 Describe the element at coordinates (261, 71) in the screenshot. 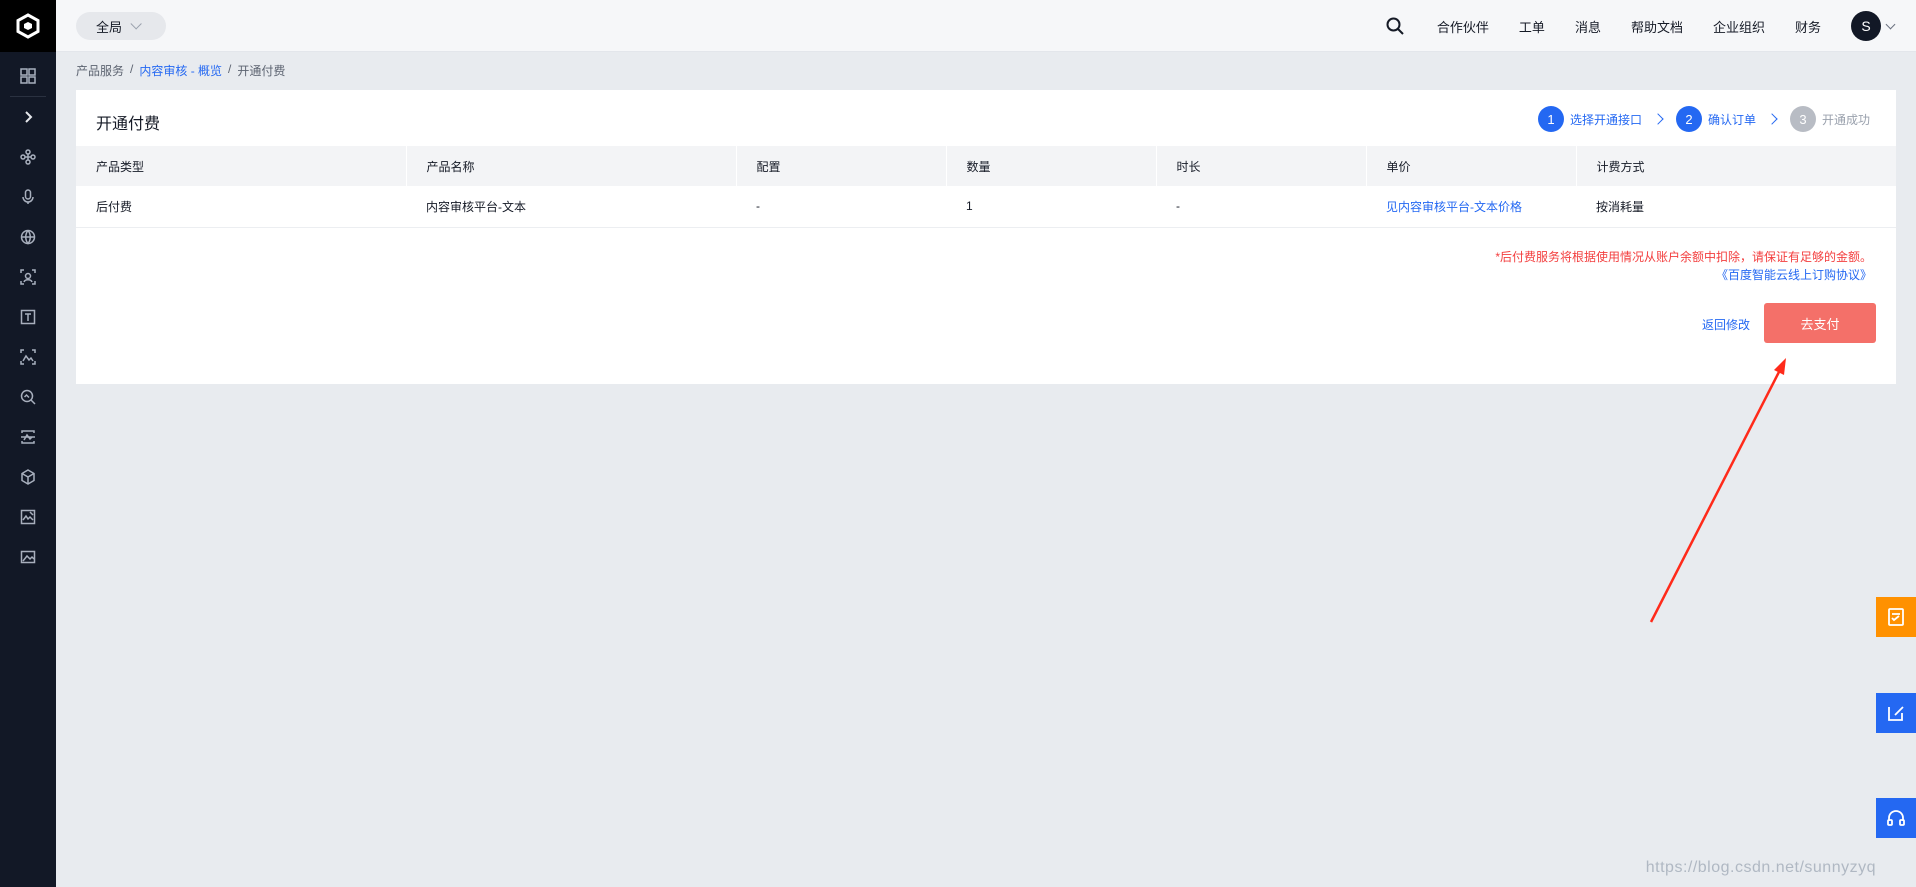

I see `breadcrumb-current: 开通付费` at that location.